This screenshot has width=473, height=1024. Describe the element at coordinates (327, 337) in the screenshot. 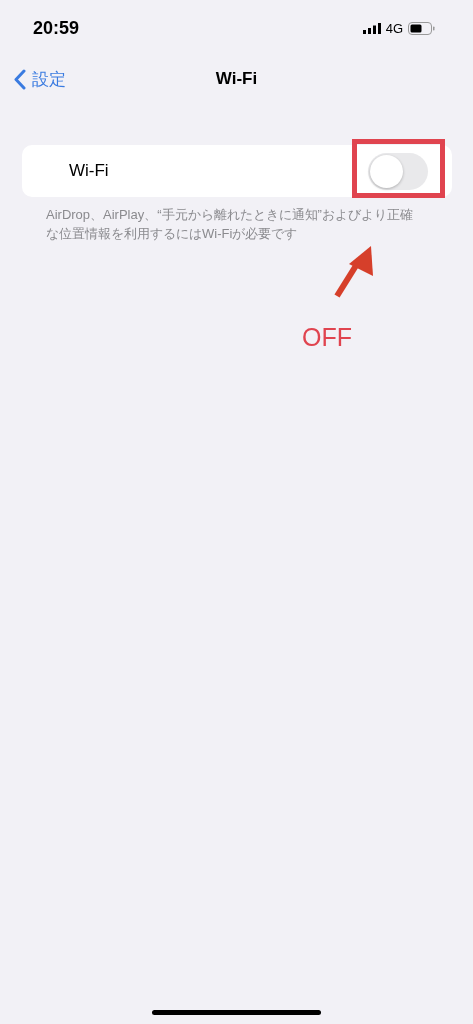

I see `annotation-label: OFF` at that location.